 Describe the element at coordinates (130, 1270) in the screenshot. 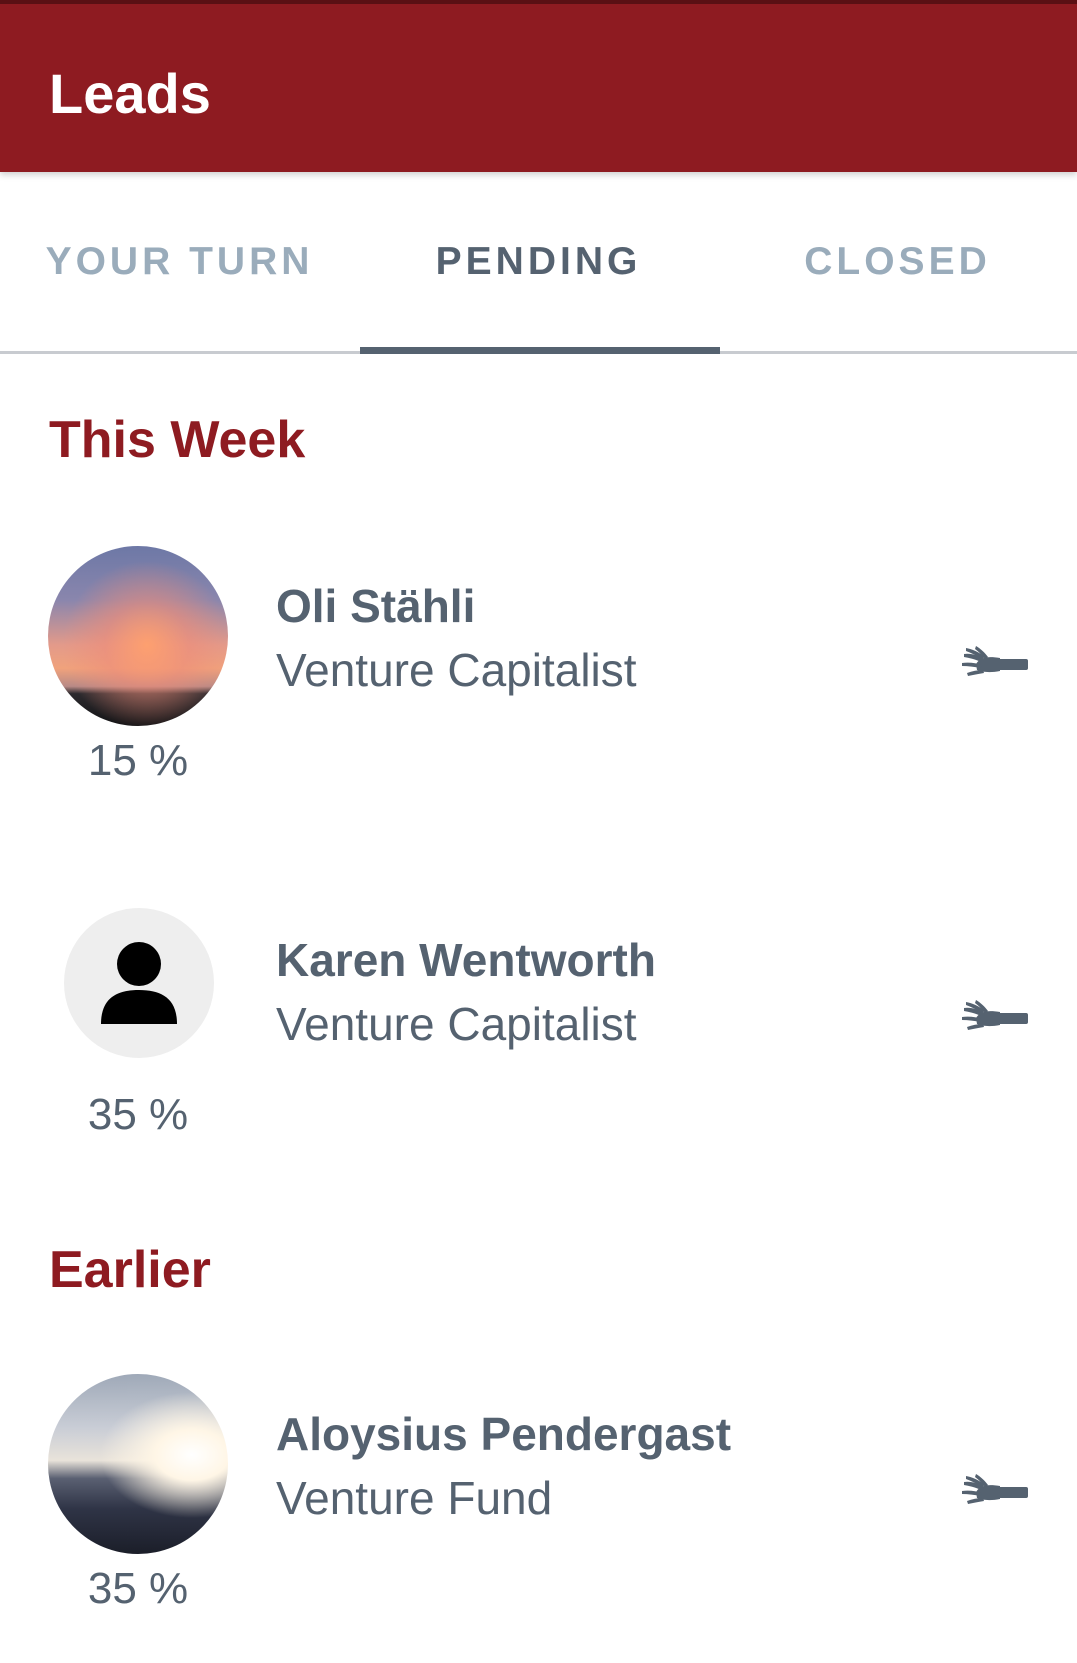

I see `section-header-earlier: Earlier` at that location.